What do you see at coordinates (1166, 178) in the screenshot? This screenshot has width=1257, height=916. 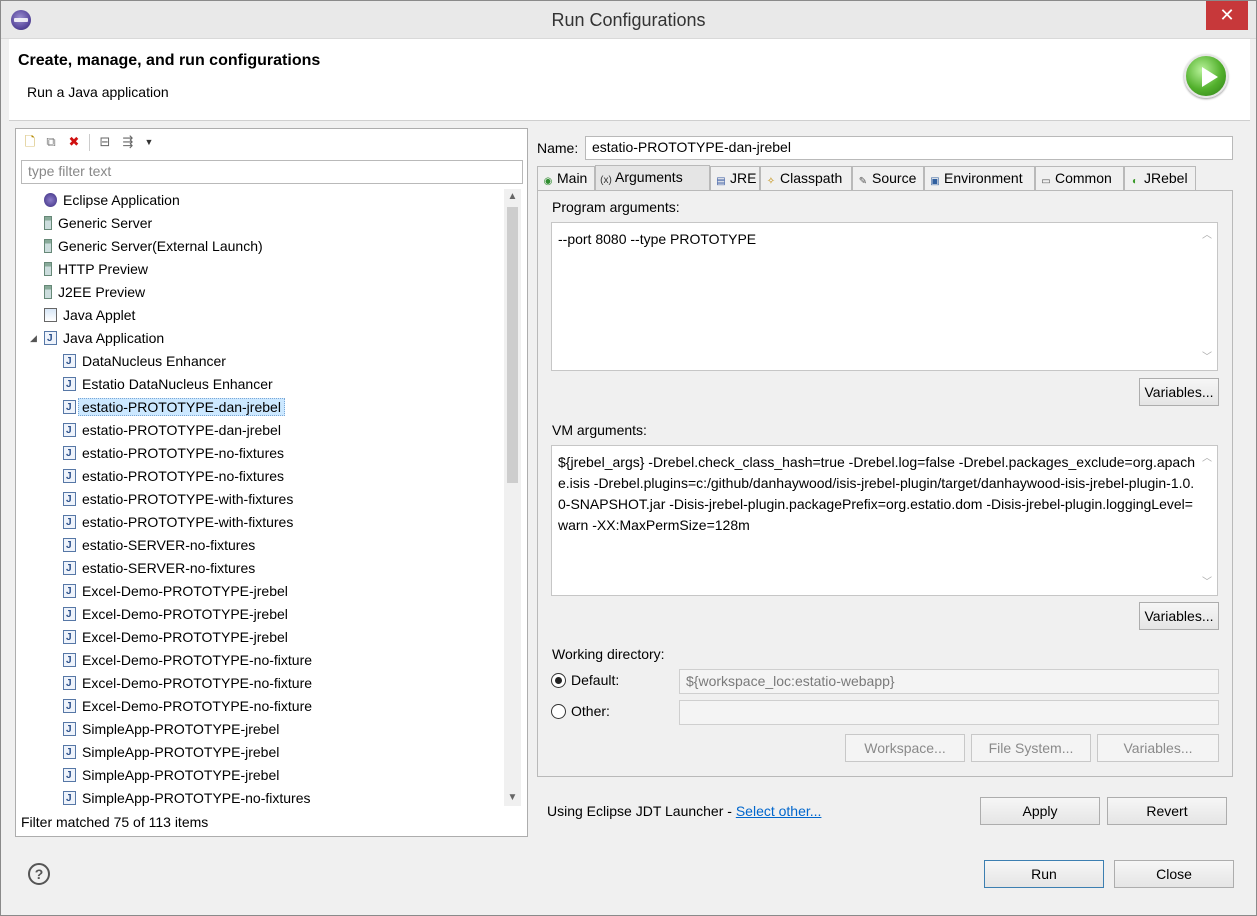 I see `tab-label: JRebel` at bounding box center [1166, 178].